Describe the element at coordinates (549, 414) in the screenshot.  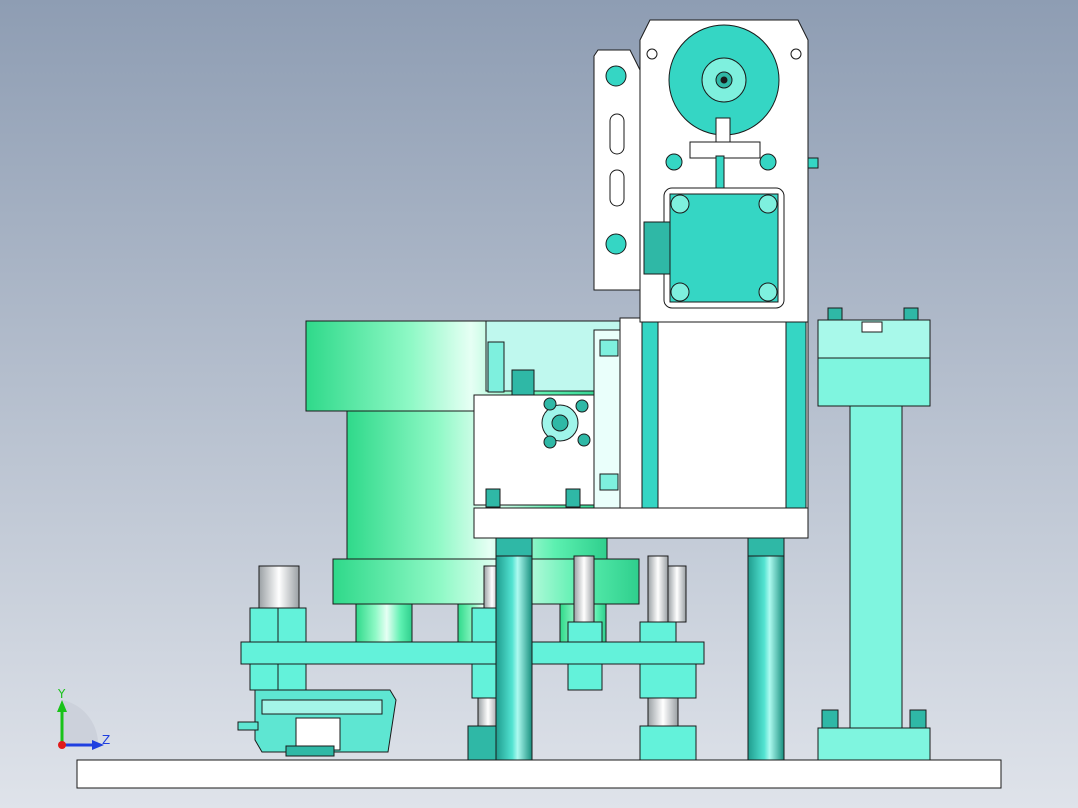
I see `feeder-block` at that location.